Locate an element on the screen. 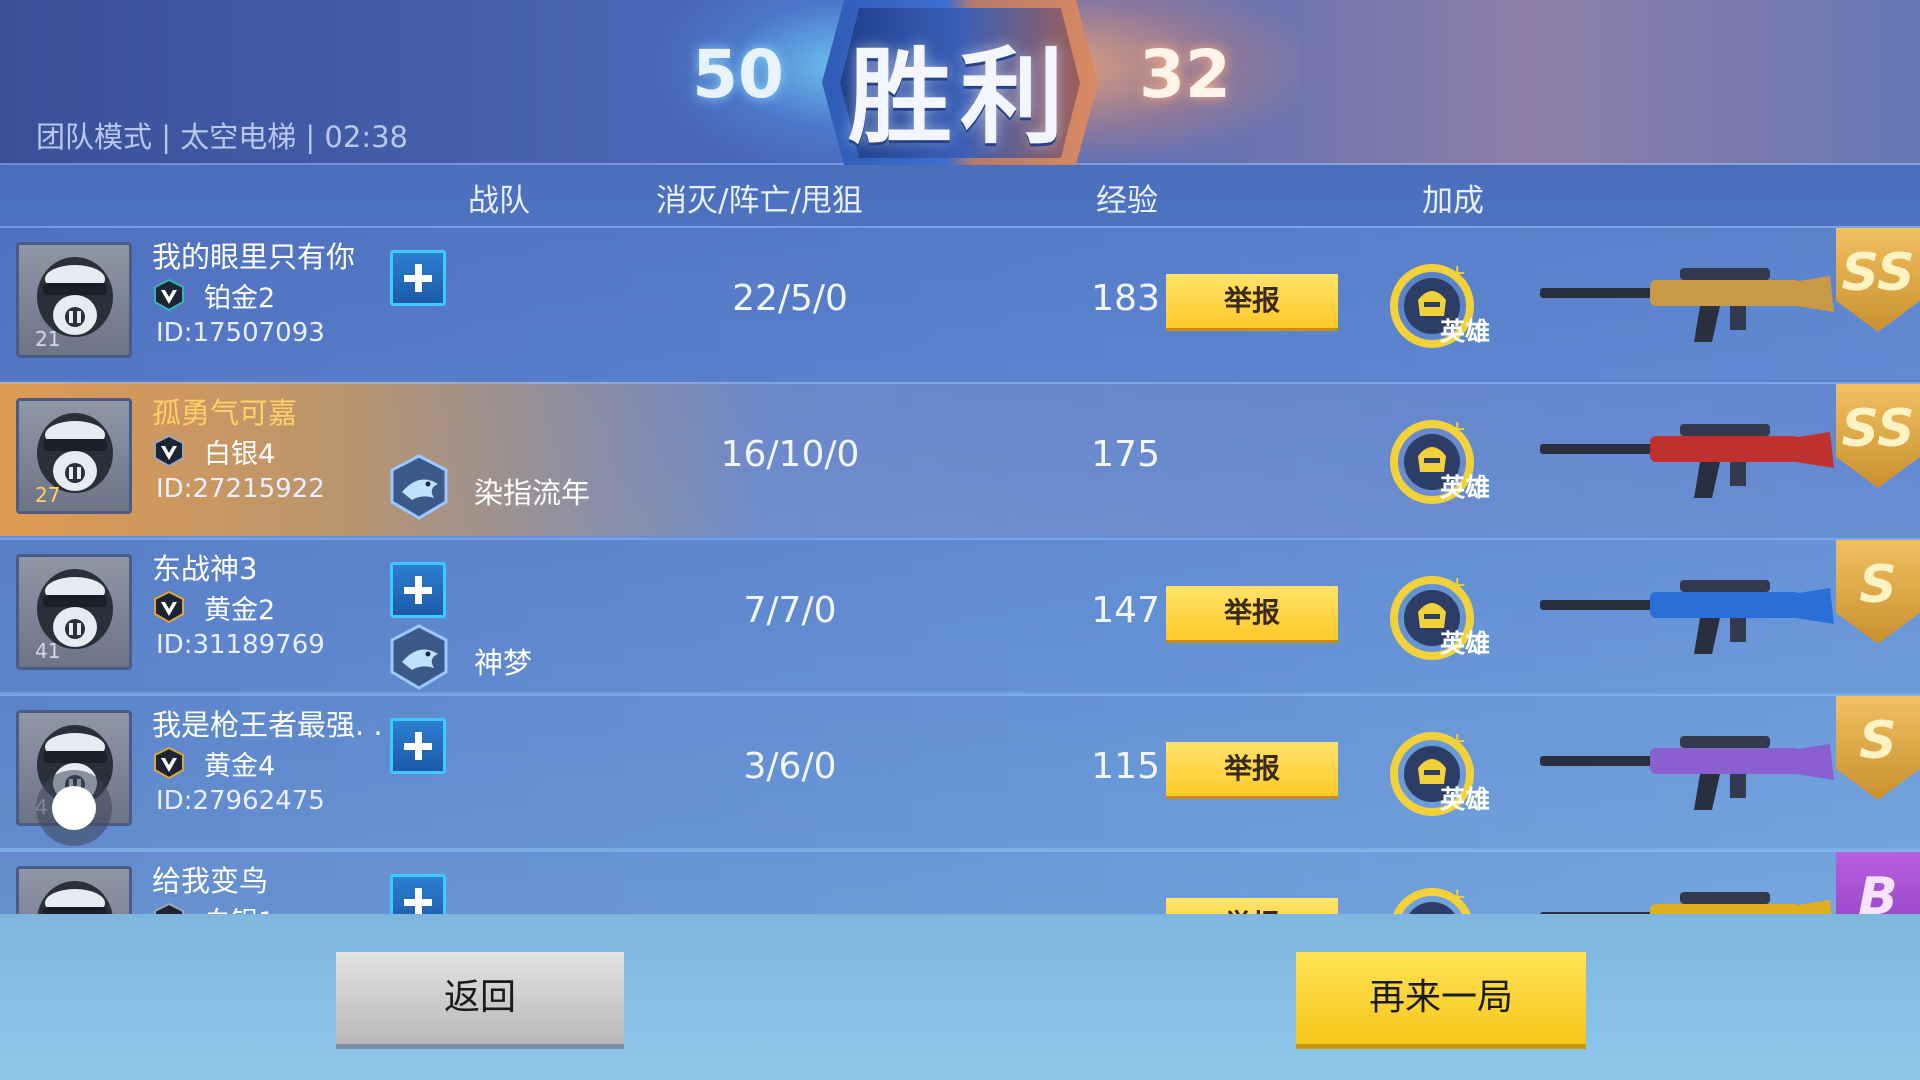 The height and width of the screenshot is (1080, 1920). floating-assist-button is located at coordinates (74, 808).